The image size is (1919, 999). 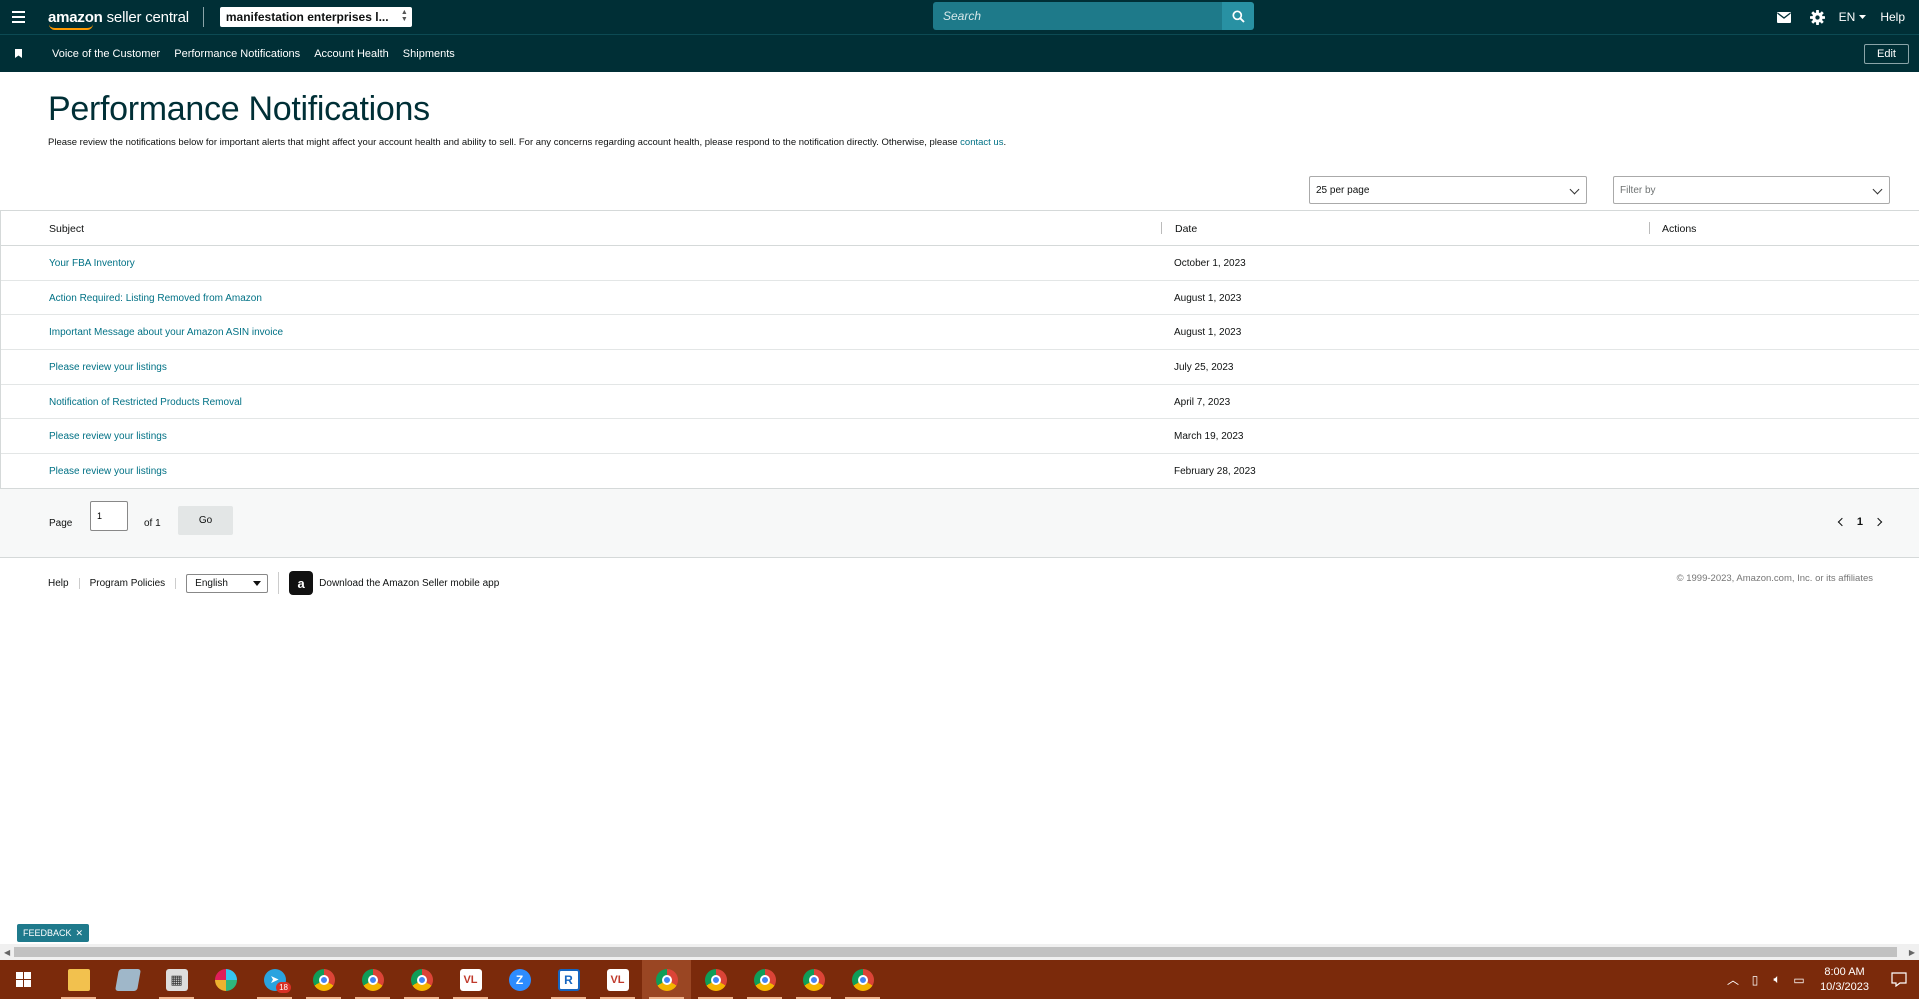 I want to click on taskbar-chrome-active, so click(x=666, y=979).